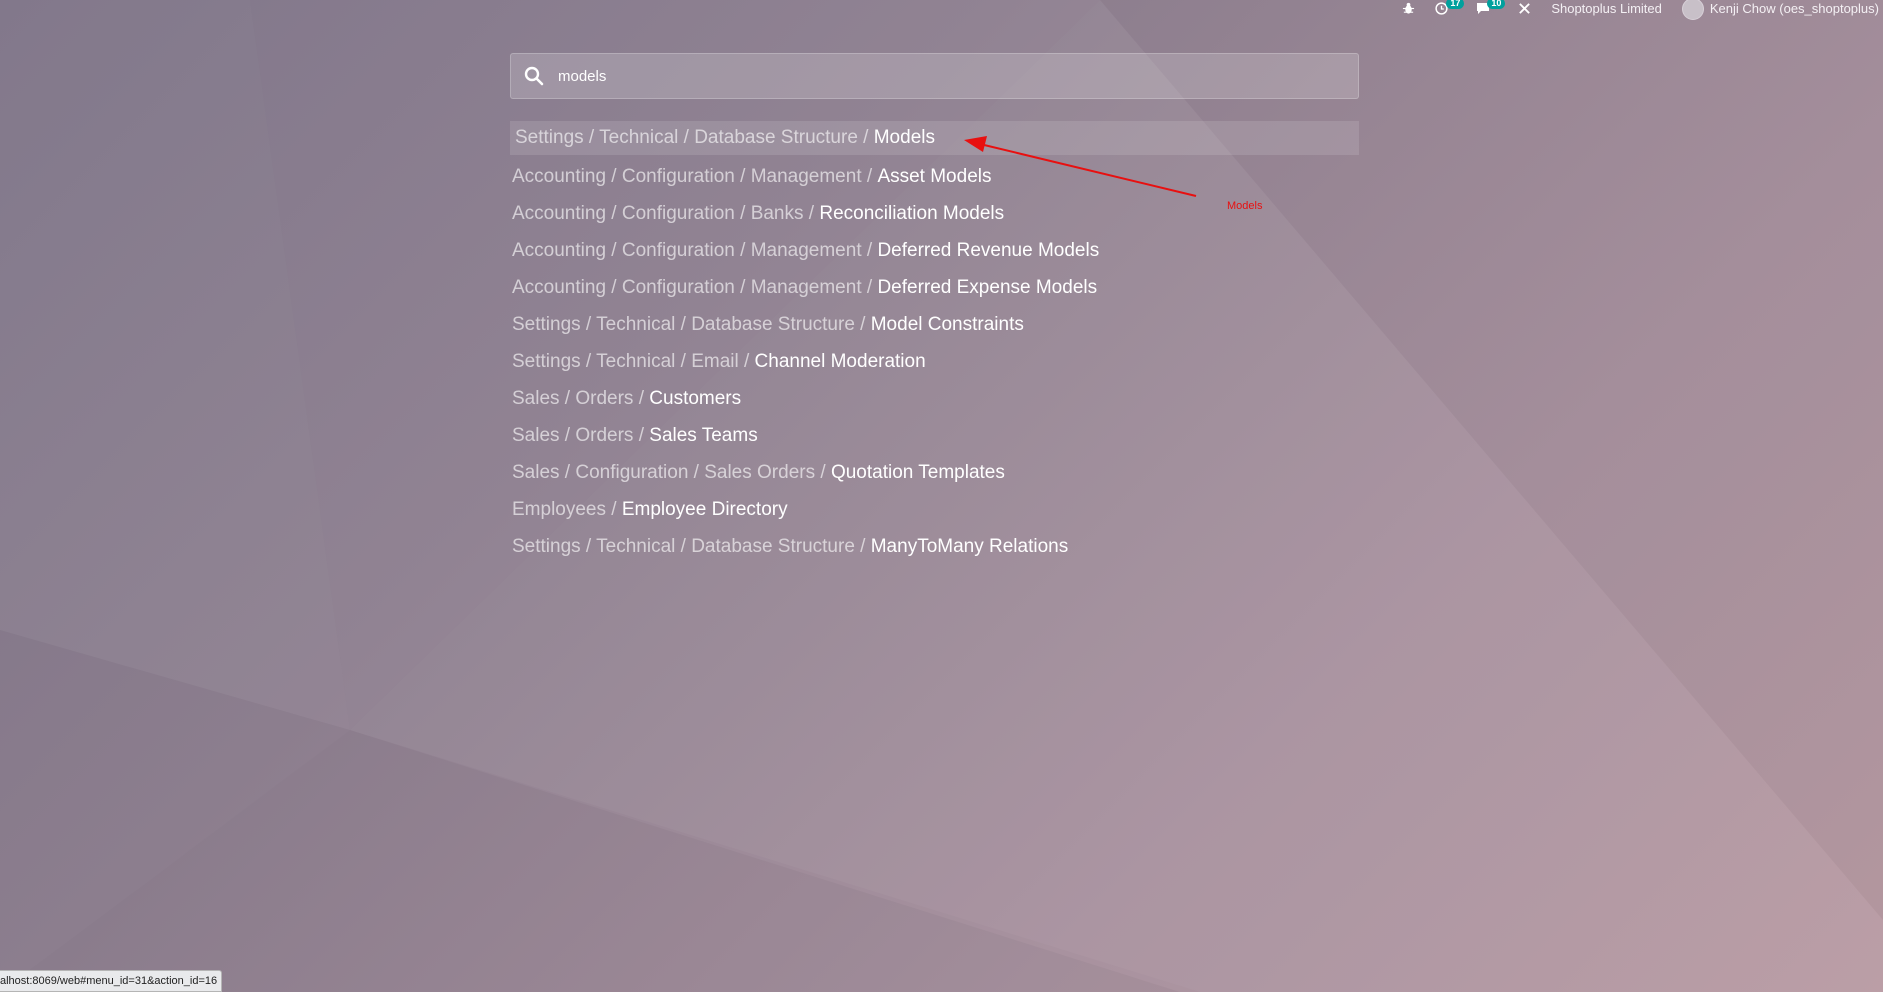 The image size is (1883, 992). What do you see at coordinates (988, 250) in the screenshot?
I see `result-leaf: Deferred Revenue Models` at bounding box center [988, 250].